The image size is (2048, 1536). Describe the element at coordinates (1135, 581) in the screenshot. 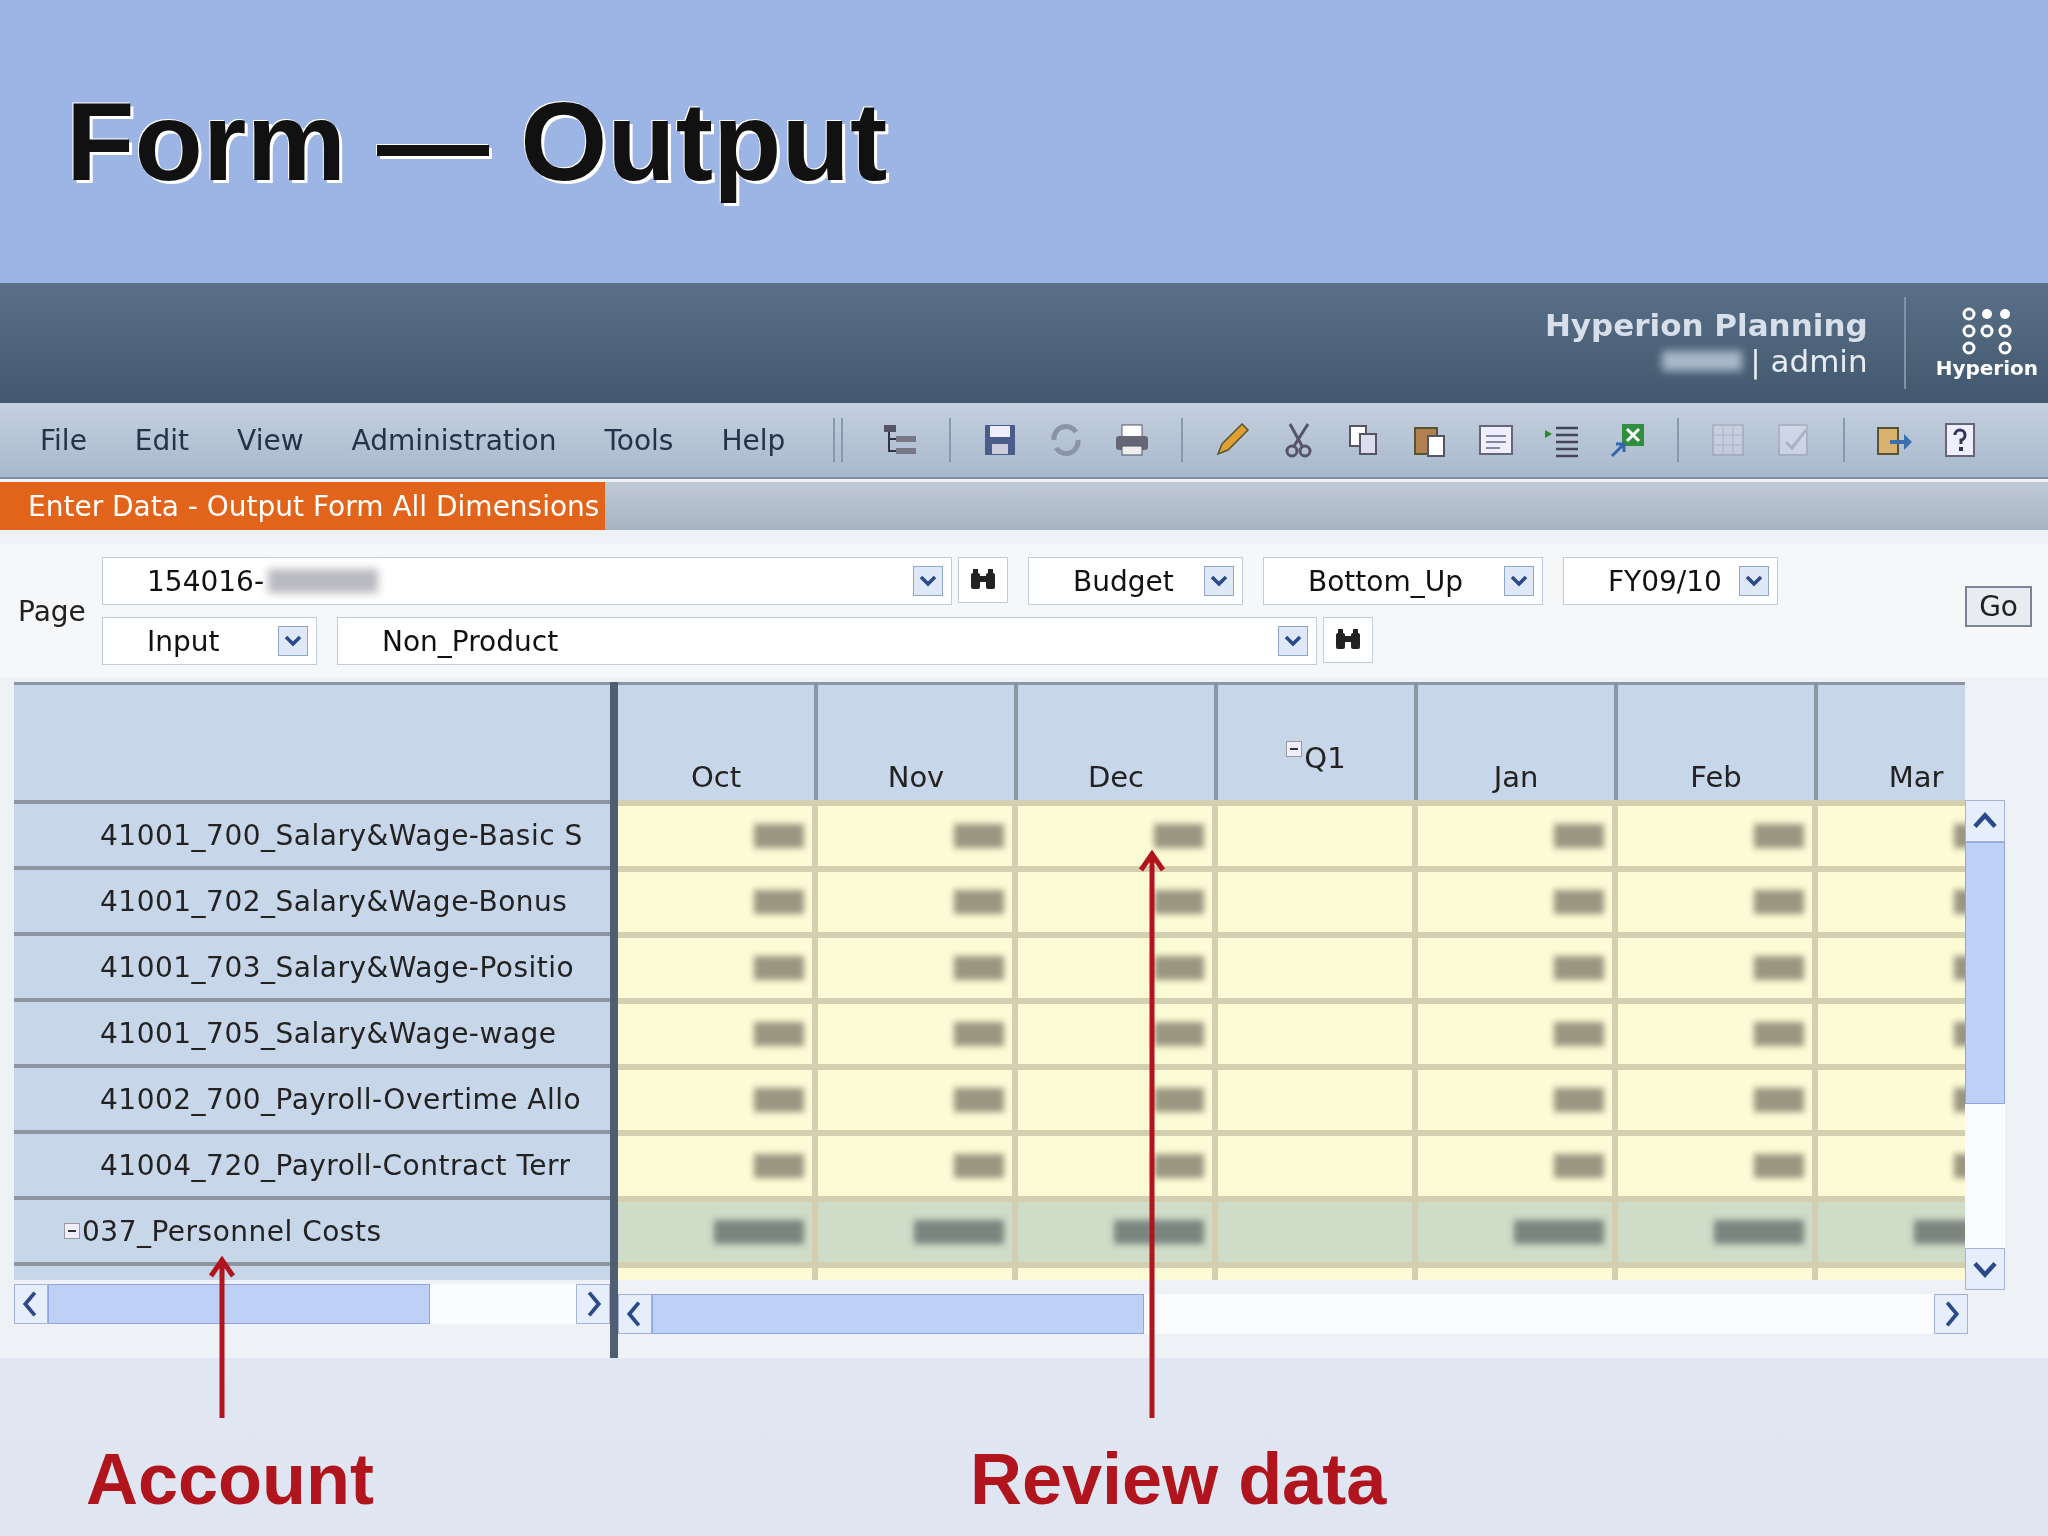

I see `dropdown-field: Budget` at that location.